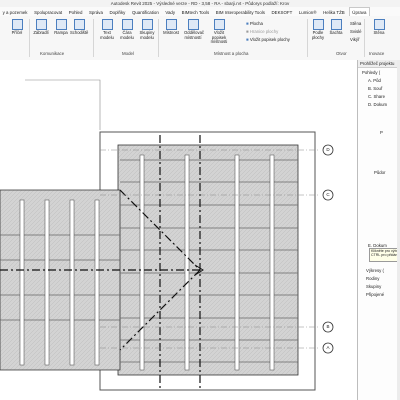  I want to click on wall-label: Stěna, so click(379, 32).